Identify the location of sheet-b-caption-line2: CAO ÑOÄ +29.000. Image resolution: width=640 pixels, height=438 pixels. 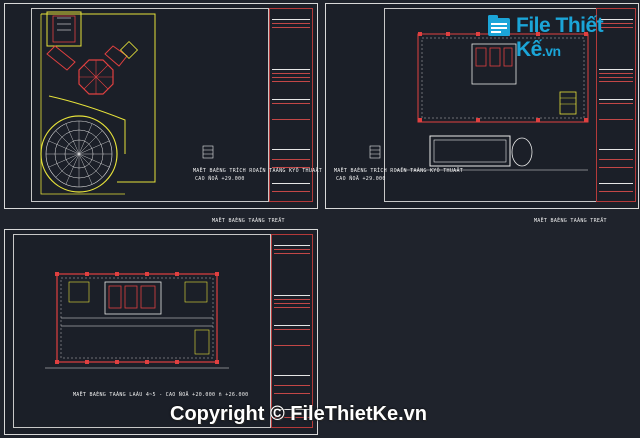
(361, 179).